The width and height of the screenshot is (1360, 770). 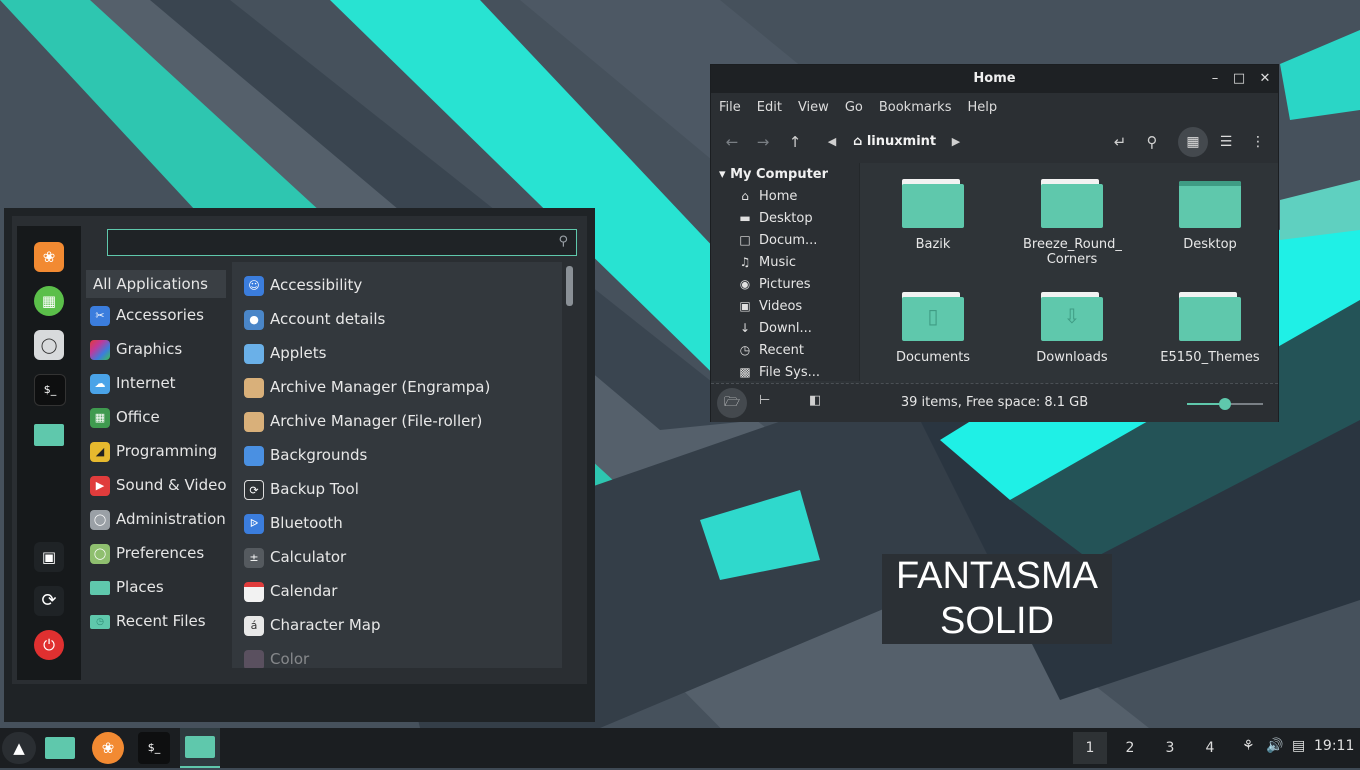 What do you see at coordinates (1152, 142) in the screenshot?
I see `search-icon: ⚲` at bounding box center [1152, 142].